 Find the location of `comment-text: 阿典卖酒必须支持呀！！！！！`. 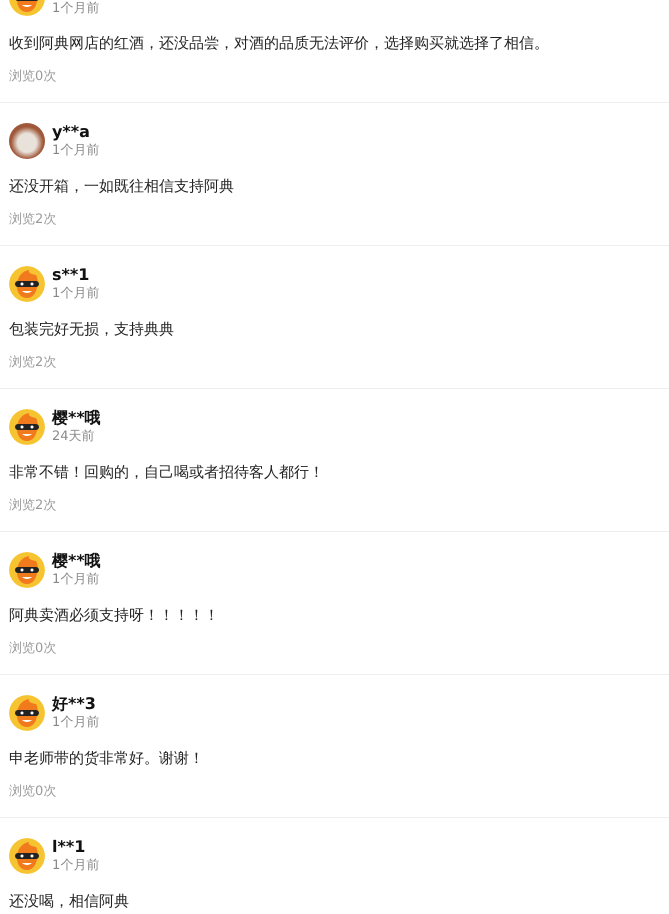

comment-text: 阿典卖酒必须支持呀！！！！！ is located at coordinates (114, 615).